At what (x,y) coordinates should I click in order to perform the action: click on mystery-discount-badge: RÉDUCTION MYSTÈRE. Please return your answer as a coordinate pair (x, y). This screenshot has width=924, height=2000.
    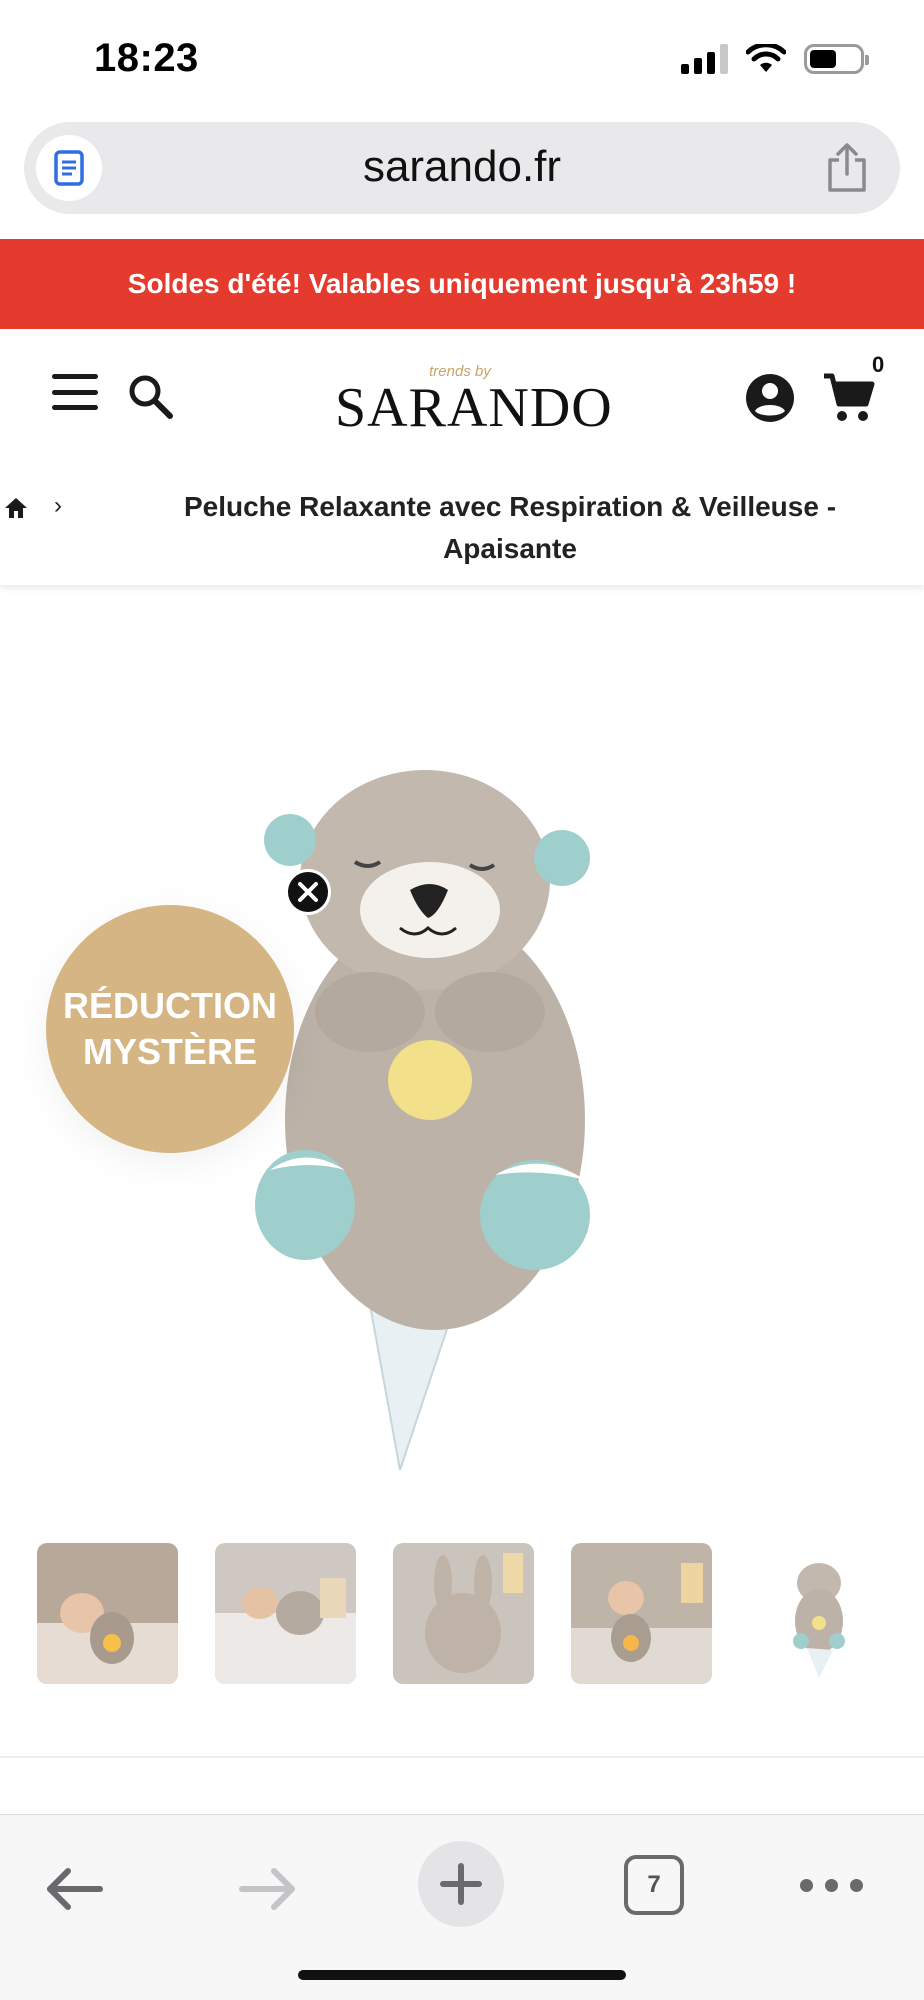
    Looking at the image, I should click on (170, 1029).